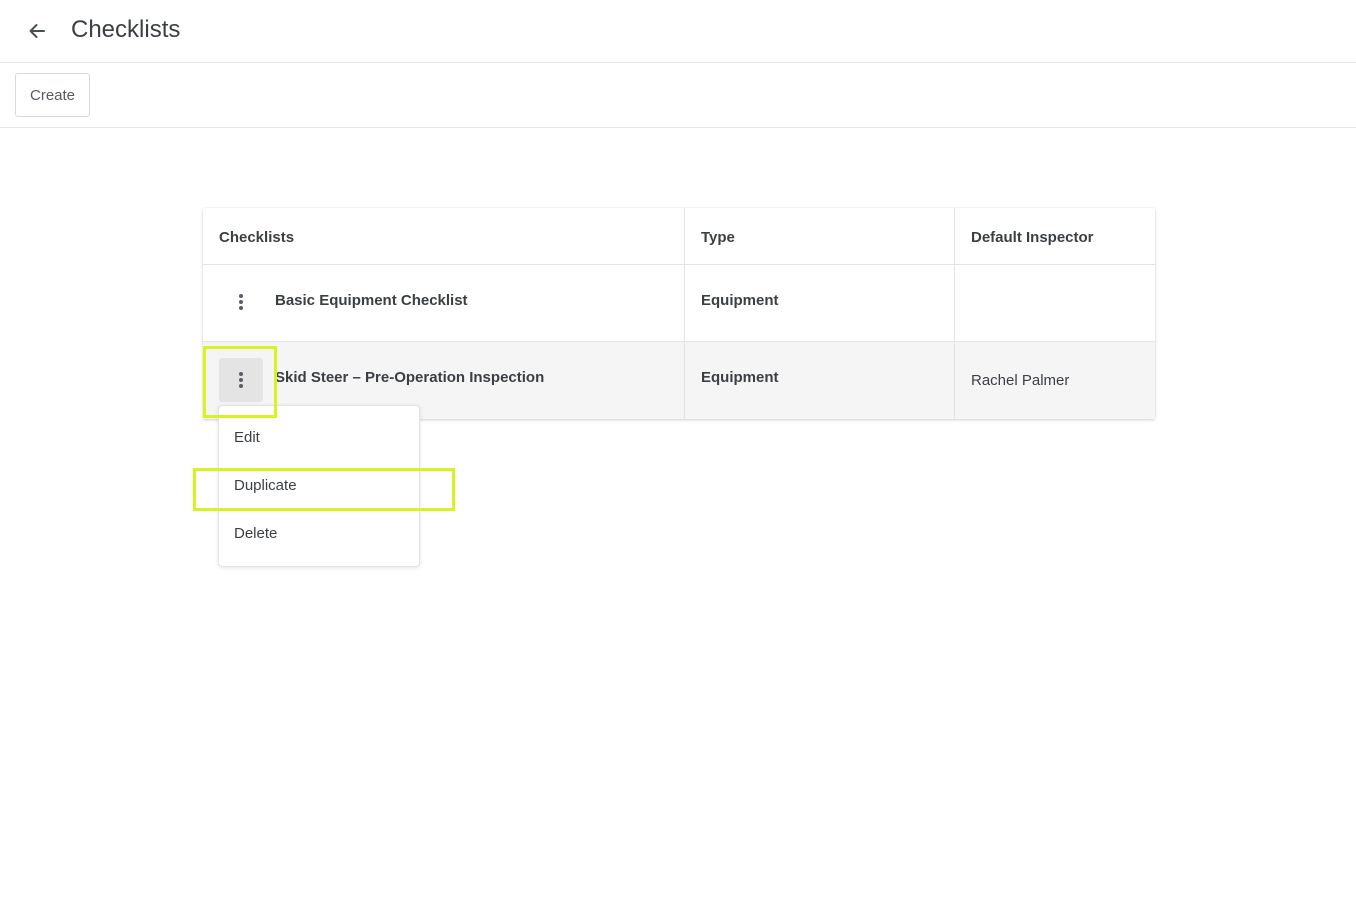  What do you see at coordinates (319, 438) in the screenshot?
I see `menu-item-edit: Edit` at bounding box center [319, 438].